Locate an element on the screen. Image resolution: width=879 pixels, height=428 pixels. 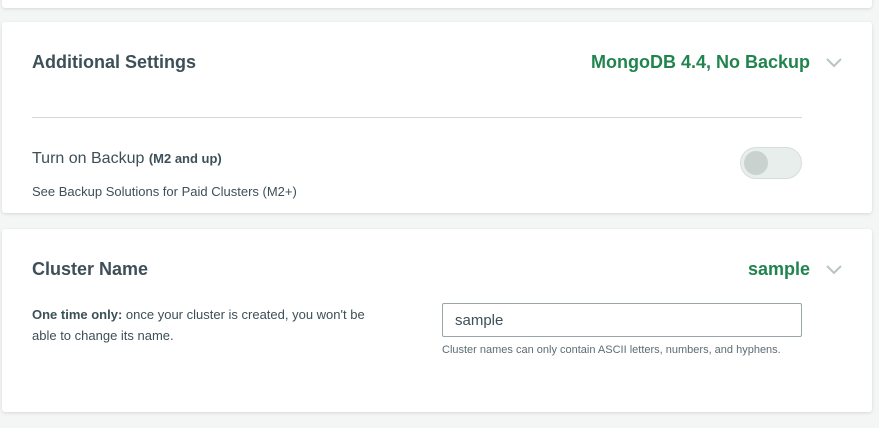
additional-settings-summary: MongoDB 4.4, No Backup is located at coordinates (700, 62).